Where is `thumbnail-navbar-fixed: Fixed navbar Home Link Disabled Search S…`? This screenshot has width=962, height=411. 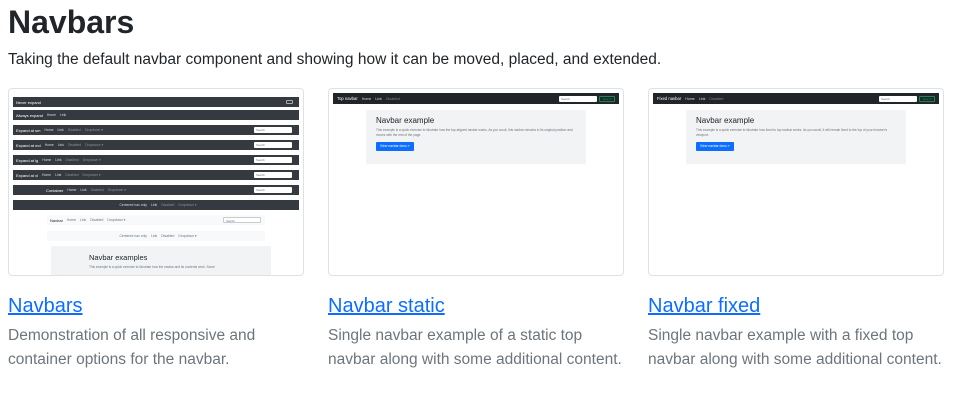
thumbnail-navbar-fixed: Fixed navbar Home Link Disabled Search S… is located at coordinates (796, 182).